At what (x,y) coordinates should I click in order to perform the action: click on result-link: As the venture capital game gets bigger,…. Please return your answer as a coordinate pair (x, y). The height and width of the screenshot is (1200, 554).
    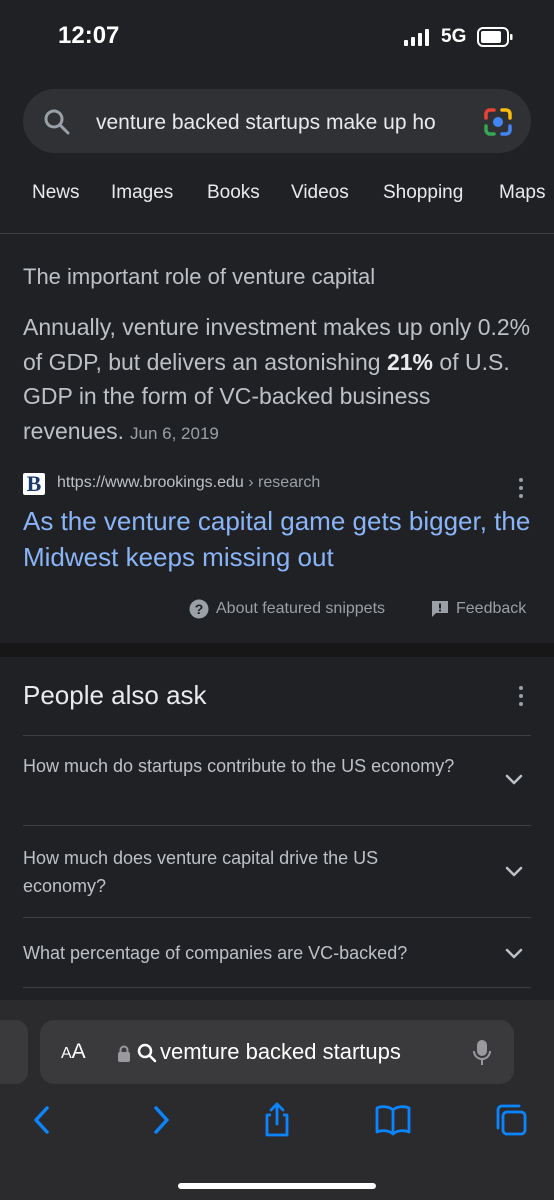
    Looking at the image, I should click on (280, 539).